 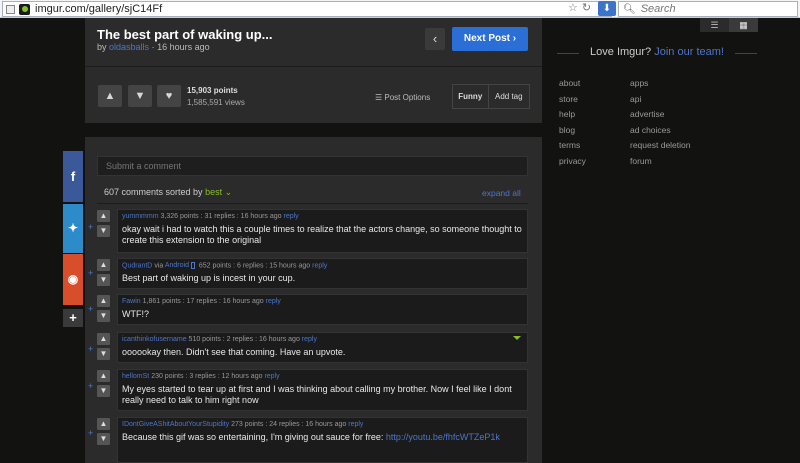 I want to click on search-box: 🔍︎, so click(x=708, y=9).